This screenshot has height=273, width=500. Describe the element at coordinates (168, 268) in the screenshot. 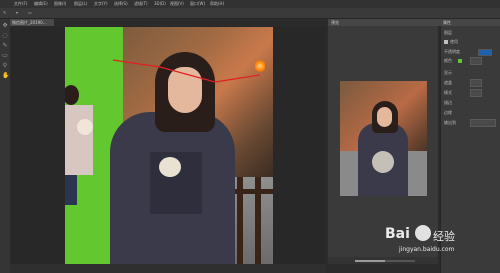

I see `canvas-status-bar` at that location.